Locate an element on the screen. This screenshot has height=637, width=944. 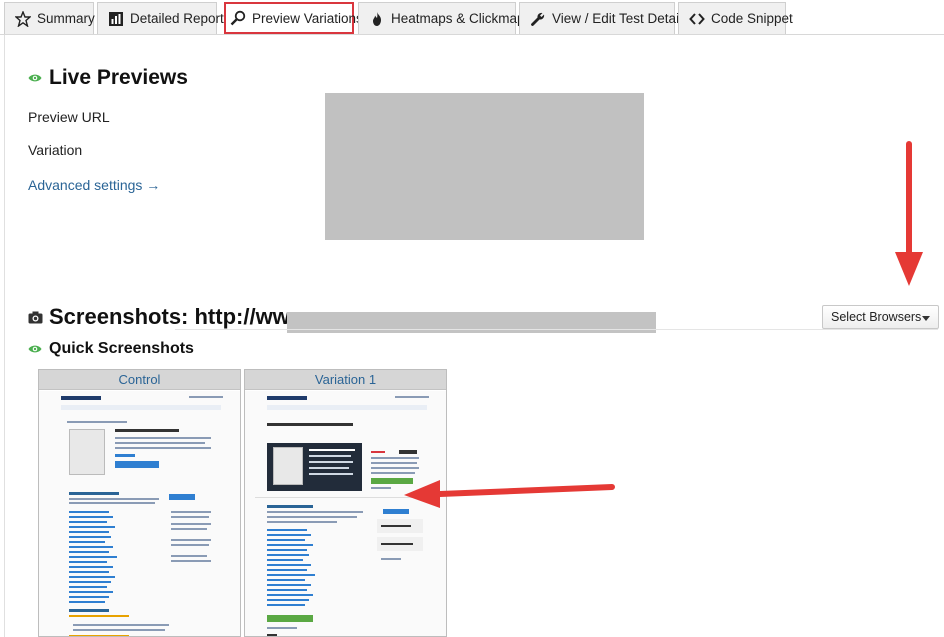
tab-summary: Summary is located at coordinates (49, 18).